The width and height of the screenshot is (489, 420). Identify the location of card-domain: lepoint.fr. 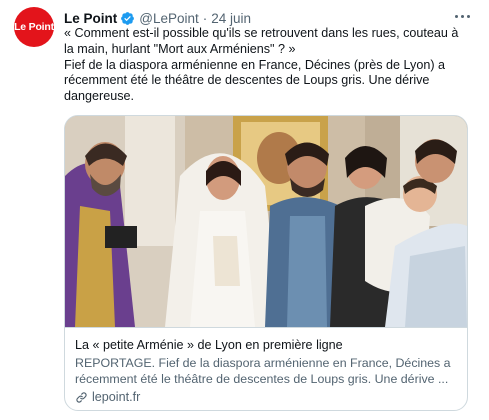
(116, 397).